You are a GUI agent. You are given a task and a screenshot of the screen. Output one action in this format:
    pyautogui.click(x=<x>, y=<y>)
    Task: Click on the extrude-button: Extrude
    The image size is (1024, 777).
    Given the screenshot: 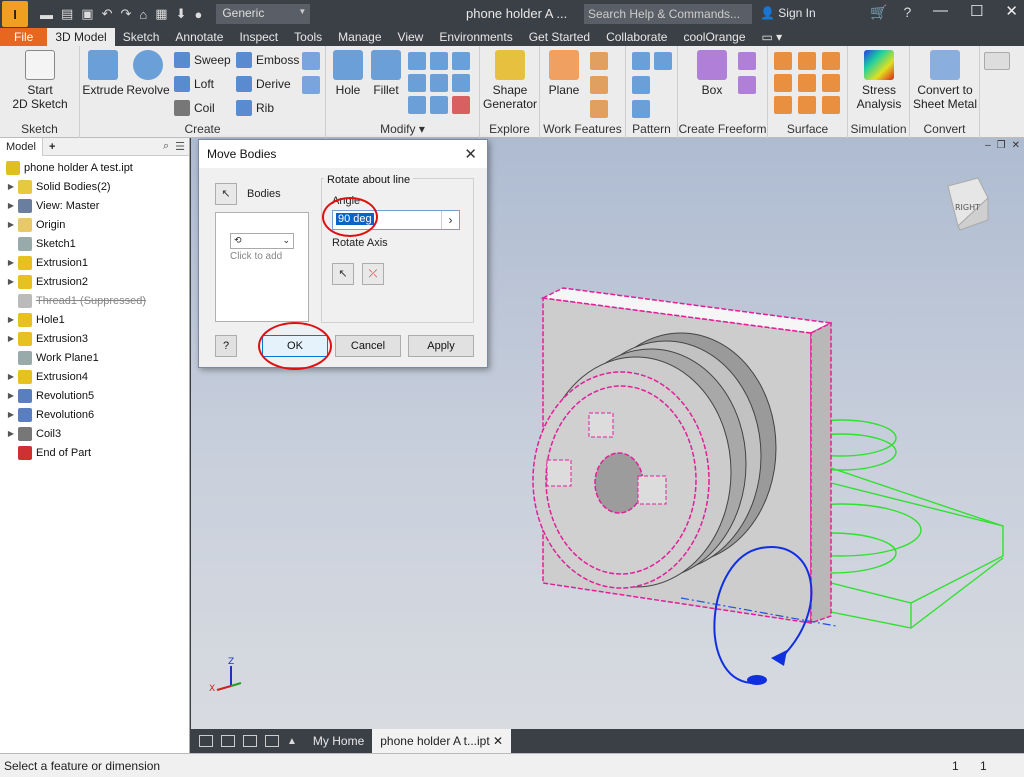 What is the action you would take?
    pyautogui.click(x=103, y=73)
    